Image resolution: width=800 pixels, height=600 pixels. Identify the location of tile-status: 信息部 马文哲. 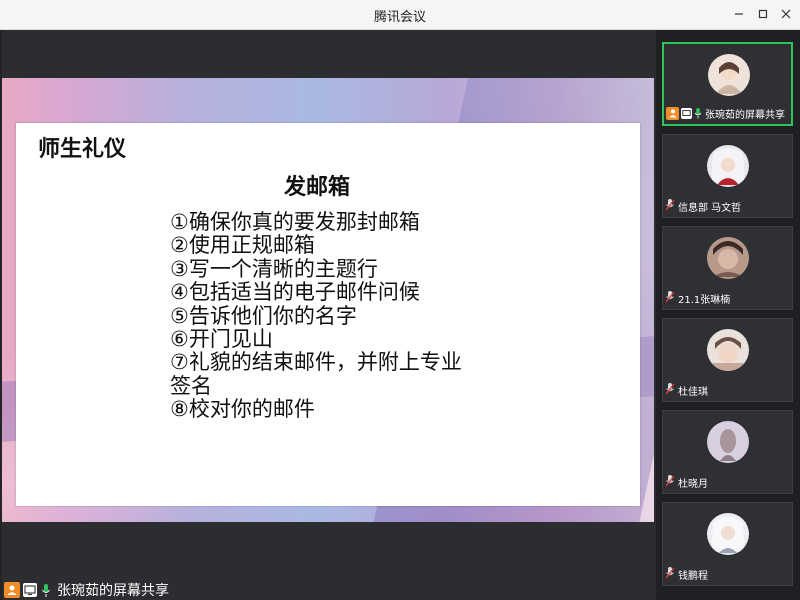
(703, 206).